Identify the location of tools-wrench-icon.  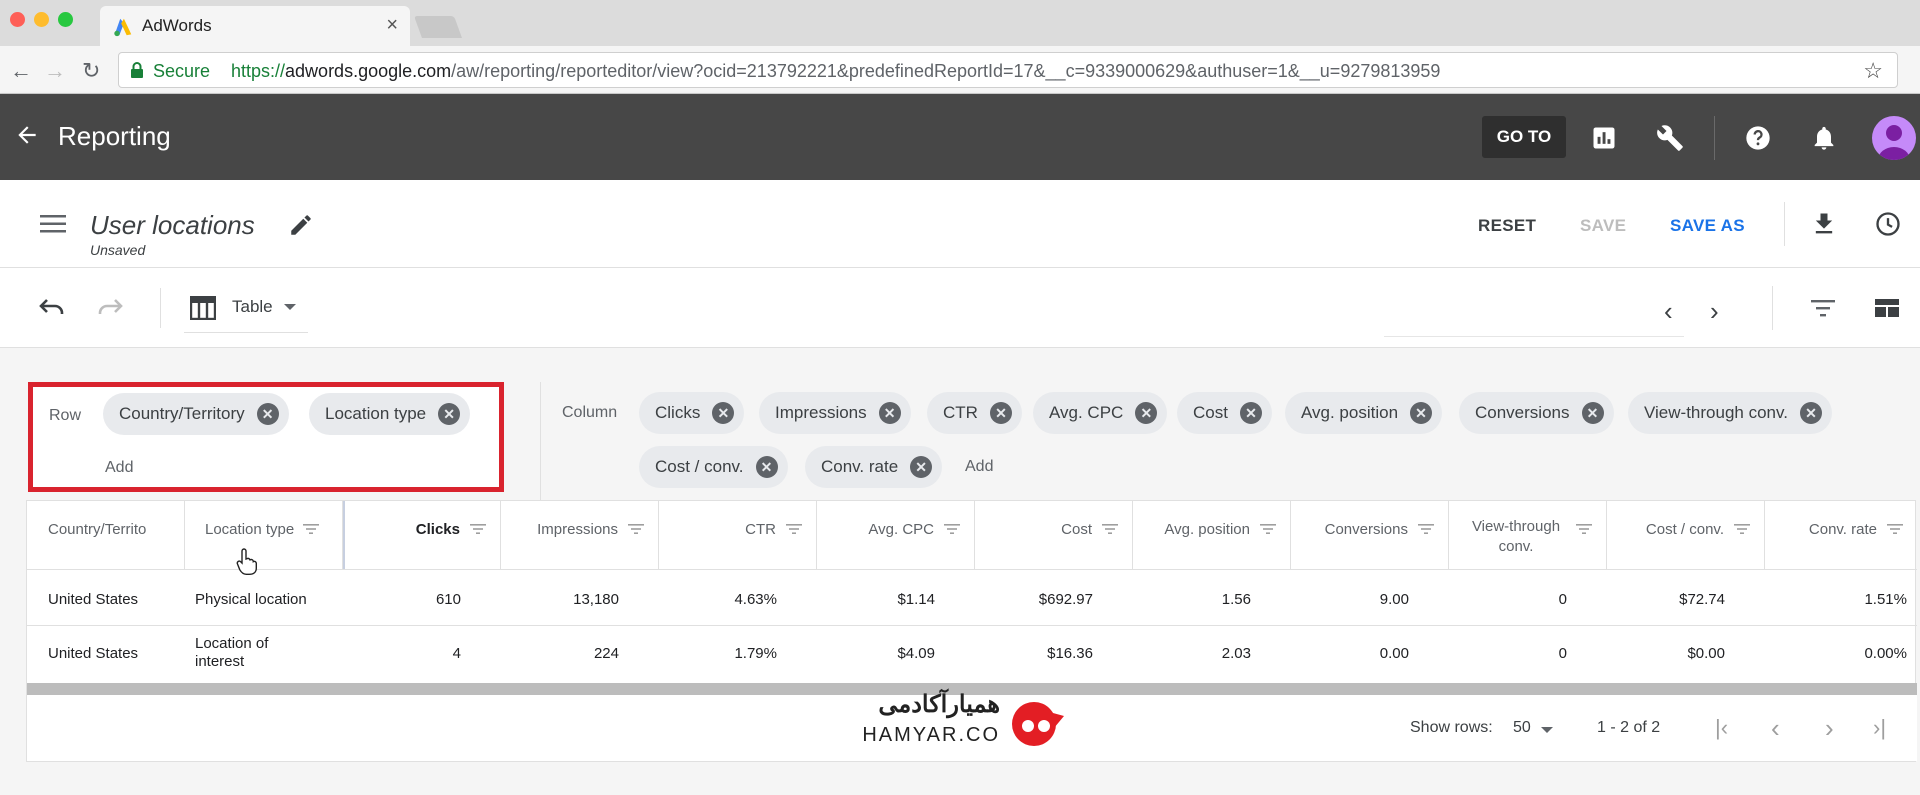
(1670, 138).